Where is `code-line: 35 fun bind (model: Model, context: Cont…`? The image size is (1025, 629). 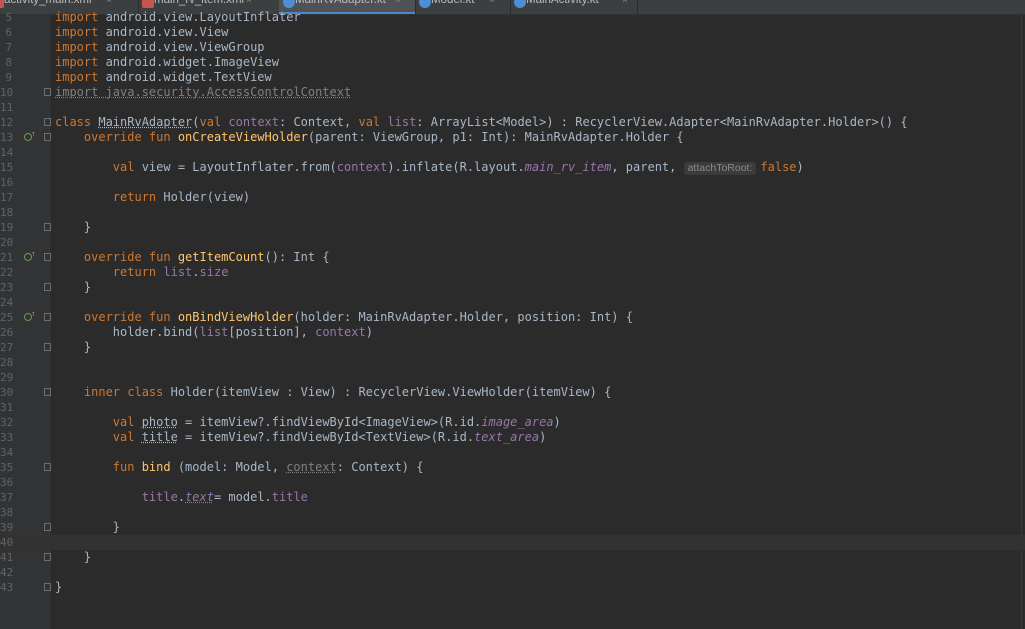 code-line: 35 fun bind (model: Model, context: Cont… is located at coordinates (512, 467).